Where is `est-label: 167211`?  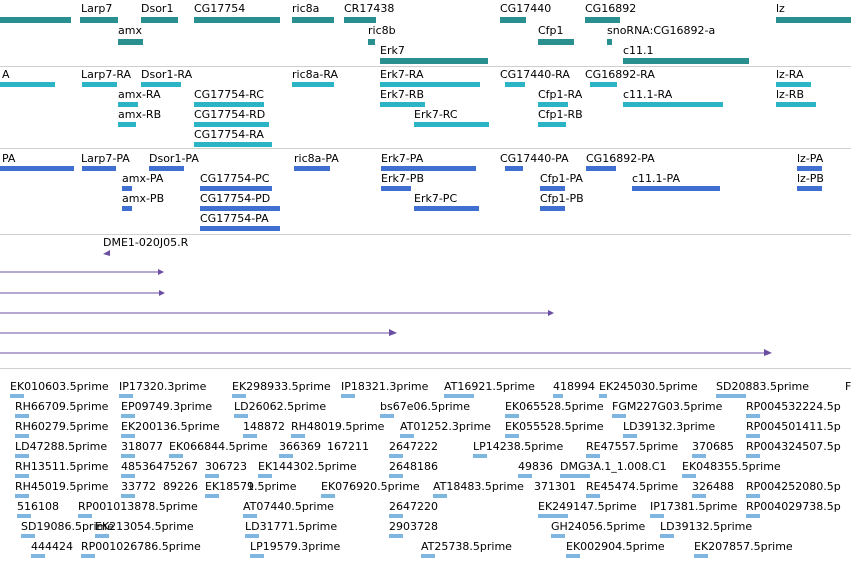
est-label: 167211 is located at coordinates (348, 446).